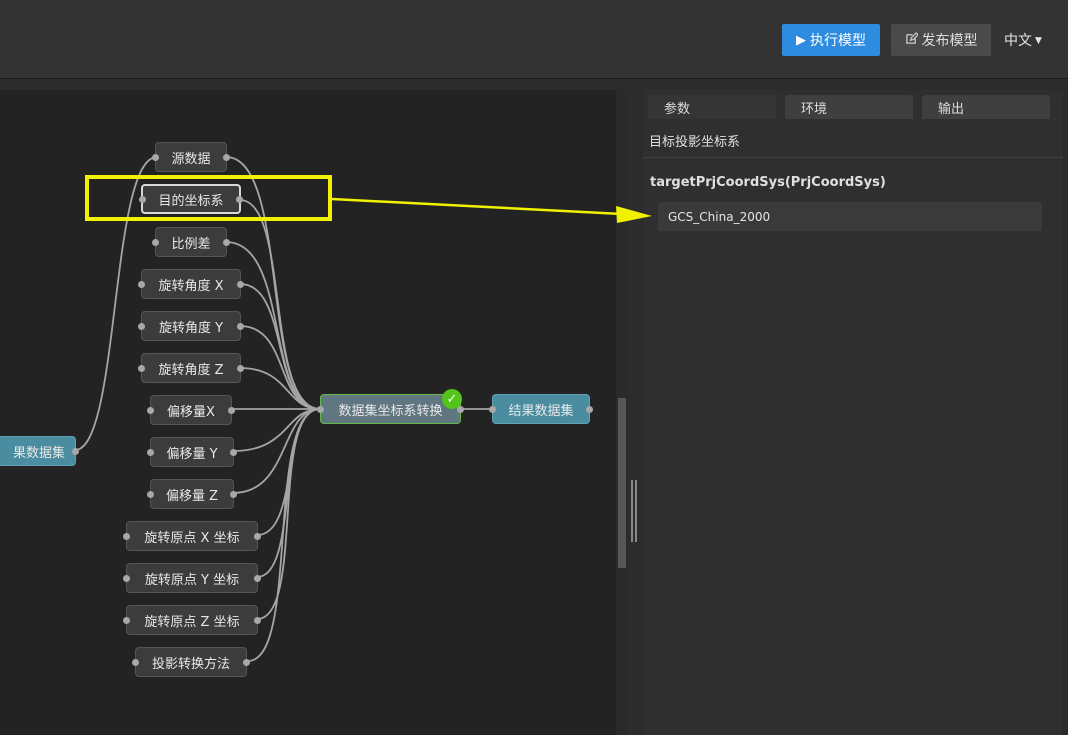 Image resolution: width=1068 pixels, height=735 pixels. Describe the element at coordinates (491, 210) in the screenshot. I see `annotation-arrow` at that location.